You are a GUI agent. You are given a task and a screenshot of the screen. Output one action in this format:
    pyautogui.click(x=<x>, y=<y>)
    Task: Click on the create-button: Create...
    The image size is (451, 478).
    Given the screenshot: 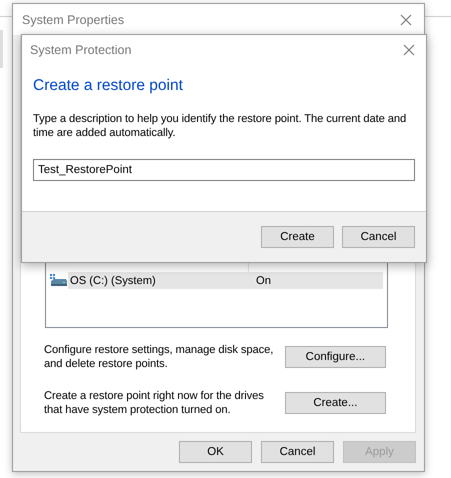 What is the action you would take?
    pyautogui.click(x=335, y=403)
    